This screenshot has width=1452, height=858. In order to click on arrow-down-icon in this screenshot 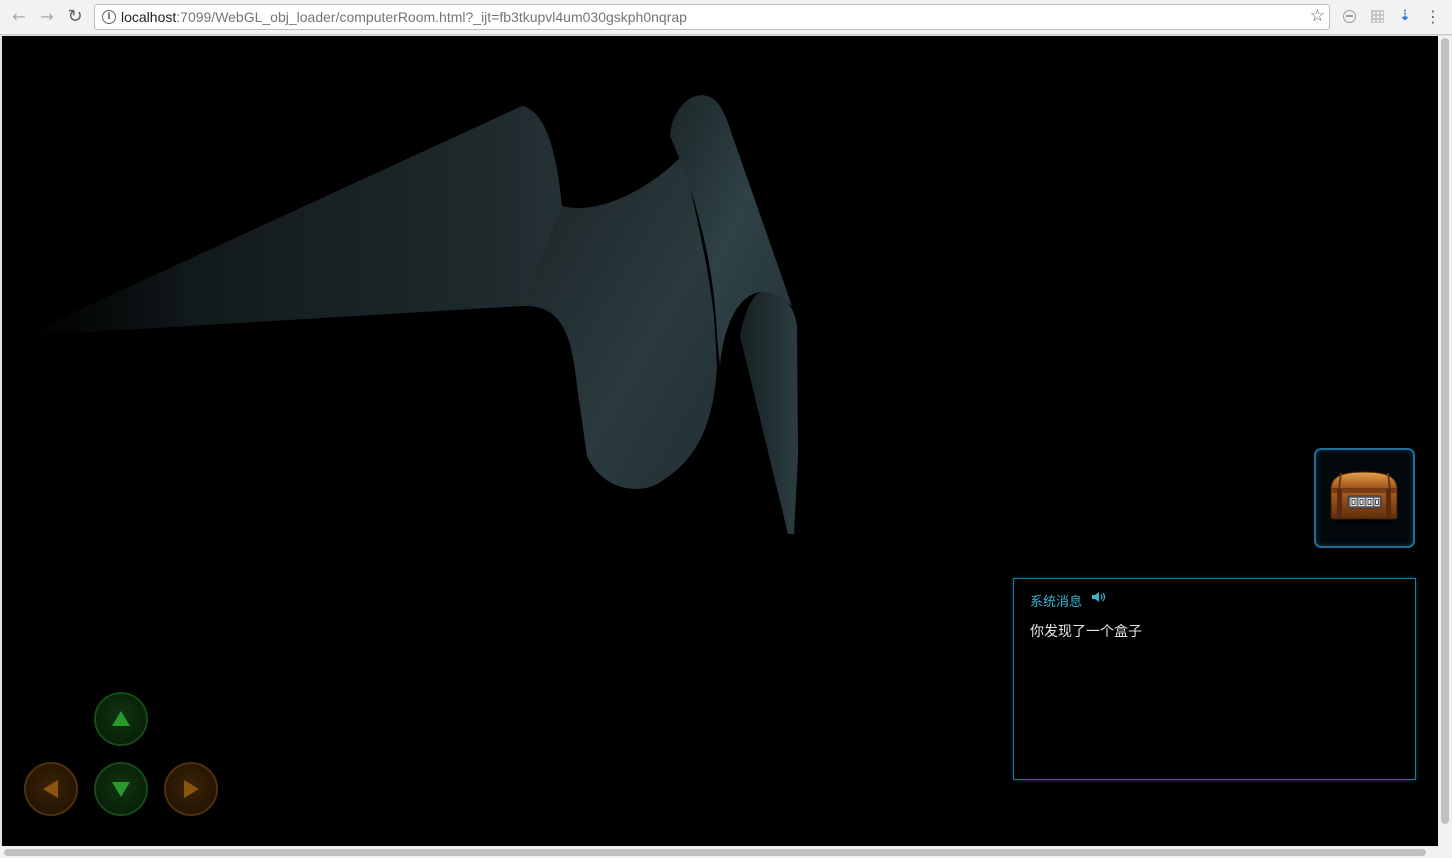, I will do `click(121, 789)`.